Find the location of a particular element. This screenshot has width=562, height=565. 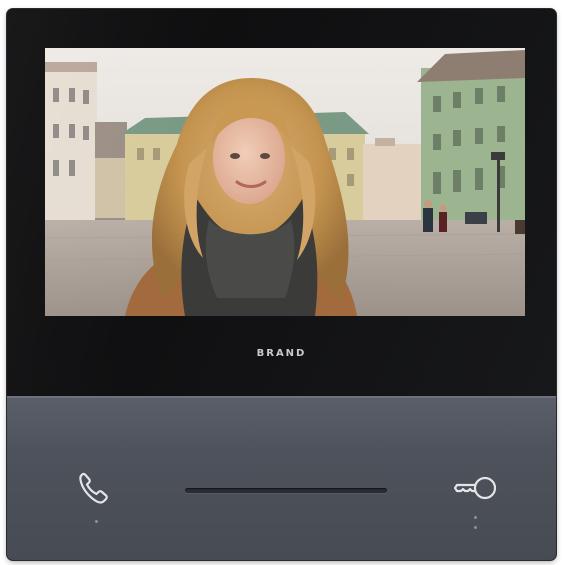

speaker-grille is located at coordinates (286, 490).